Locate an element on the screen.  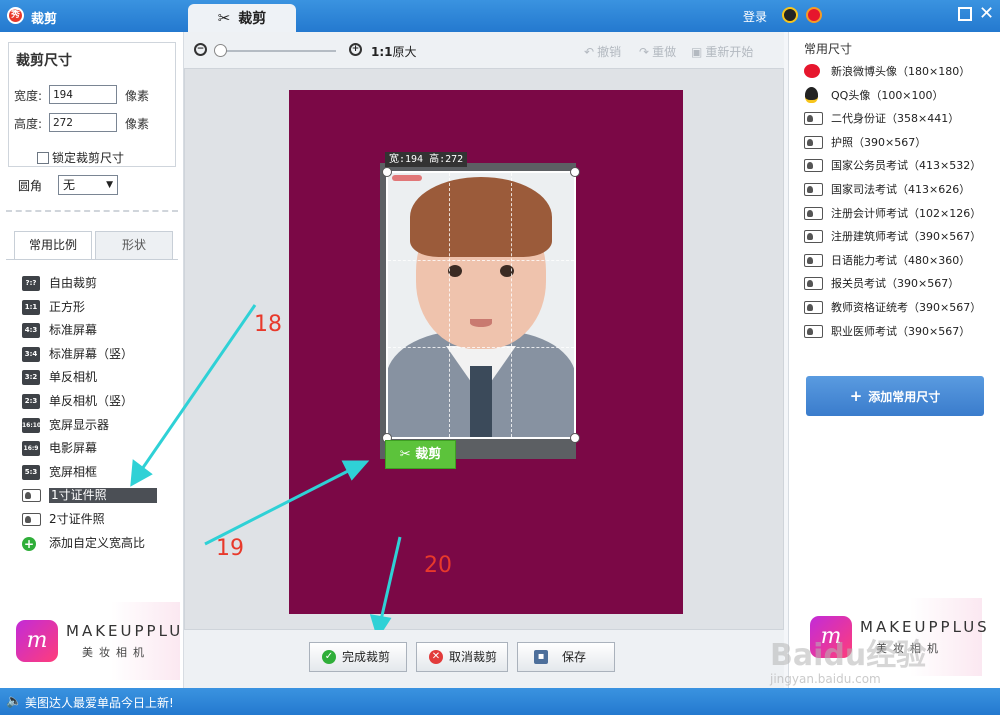
cancel-crop-button: ✕ 取消裁剪 is located at coordinates (462, 657).